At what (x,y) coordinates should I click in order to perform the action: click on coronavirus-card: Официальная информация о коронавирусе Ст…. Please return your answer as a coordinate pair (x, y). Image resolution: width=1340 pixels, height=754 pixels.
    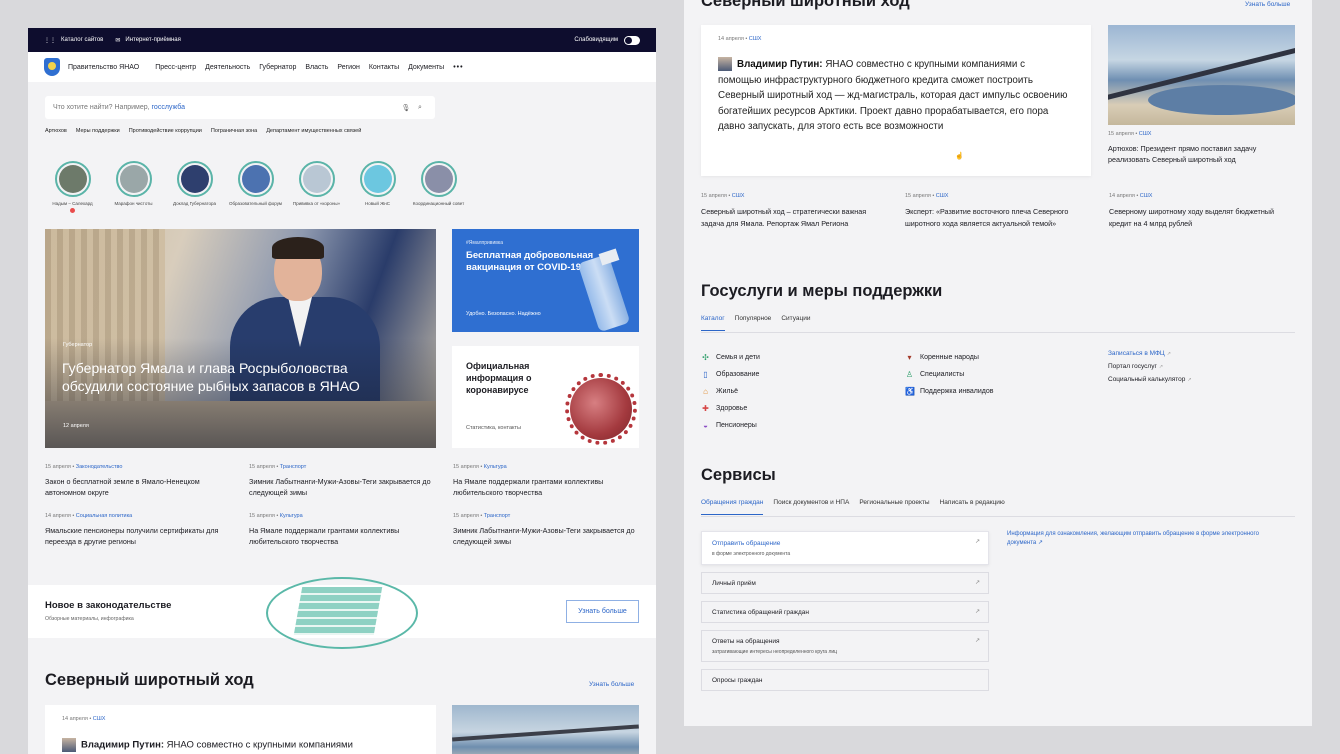
    Looking at the image, I should click on (545, 397).